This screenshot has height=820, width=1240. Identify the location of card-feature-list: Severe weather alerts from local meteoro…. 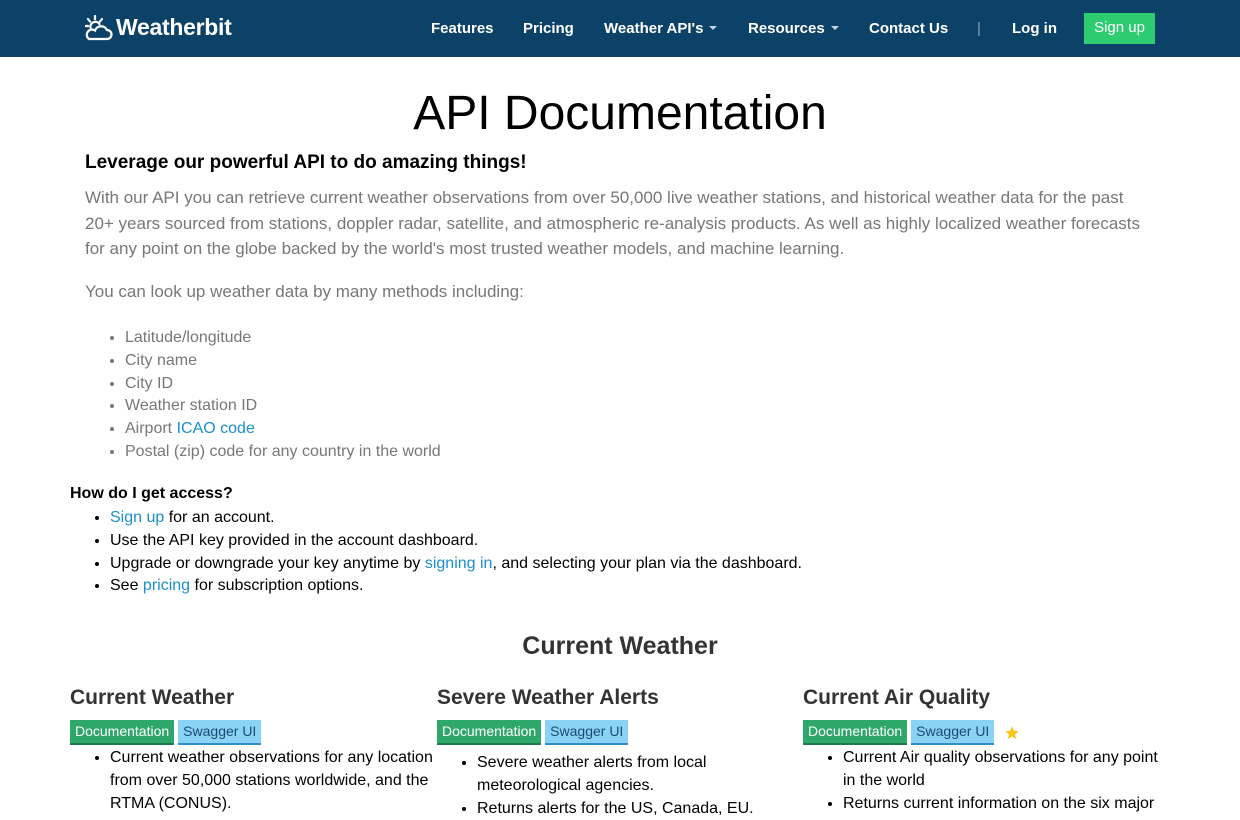
(620, 786).